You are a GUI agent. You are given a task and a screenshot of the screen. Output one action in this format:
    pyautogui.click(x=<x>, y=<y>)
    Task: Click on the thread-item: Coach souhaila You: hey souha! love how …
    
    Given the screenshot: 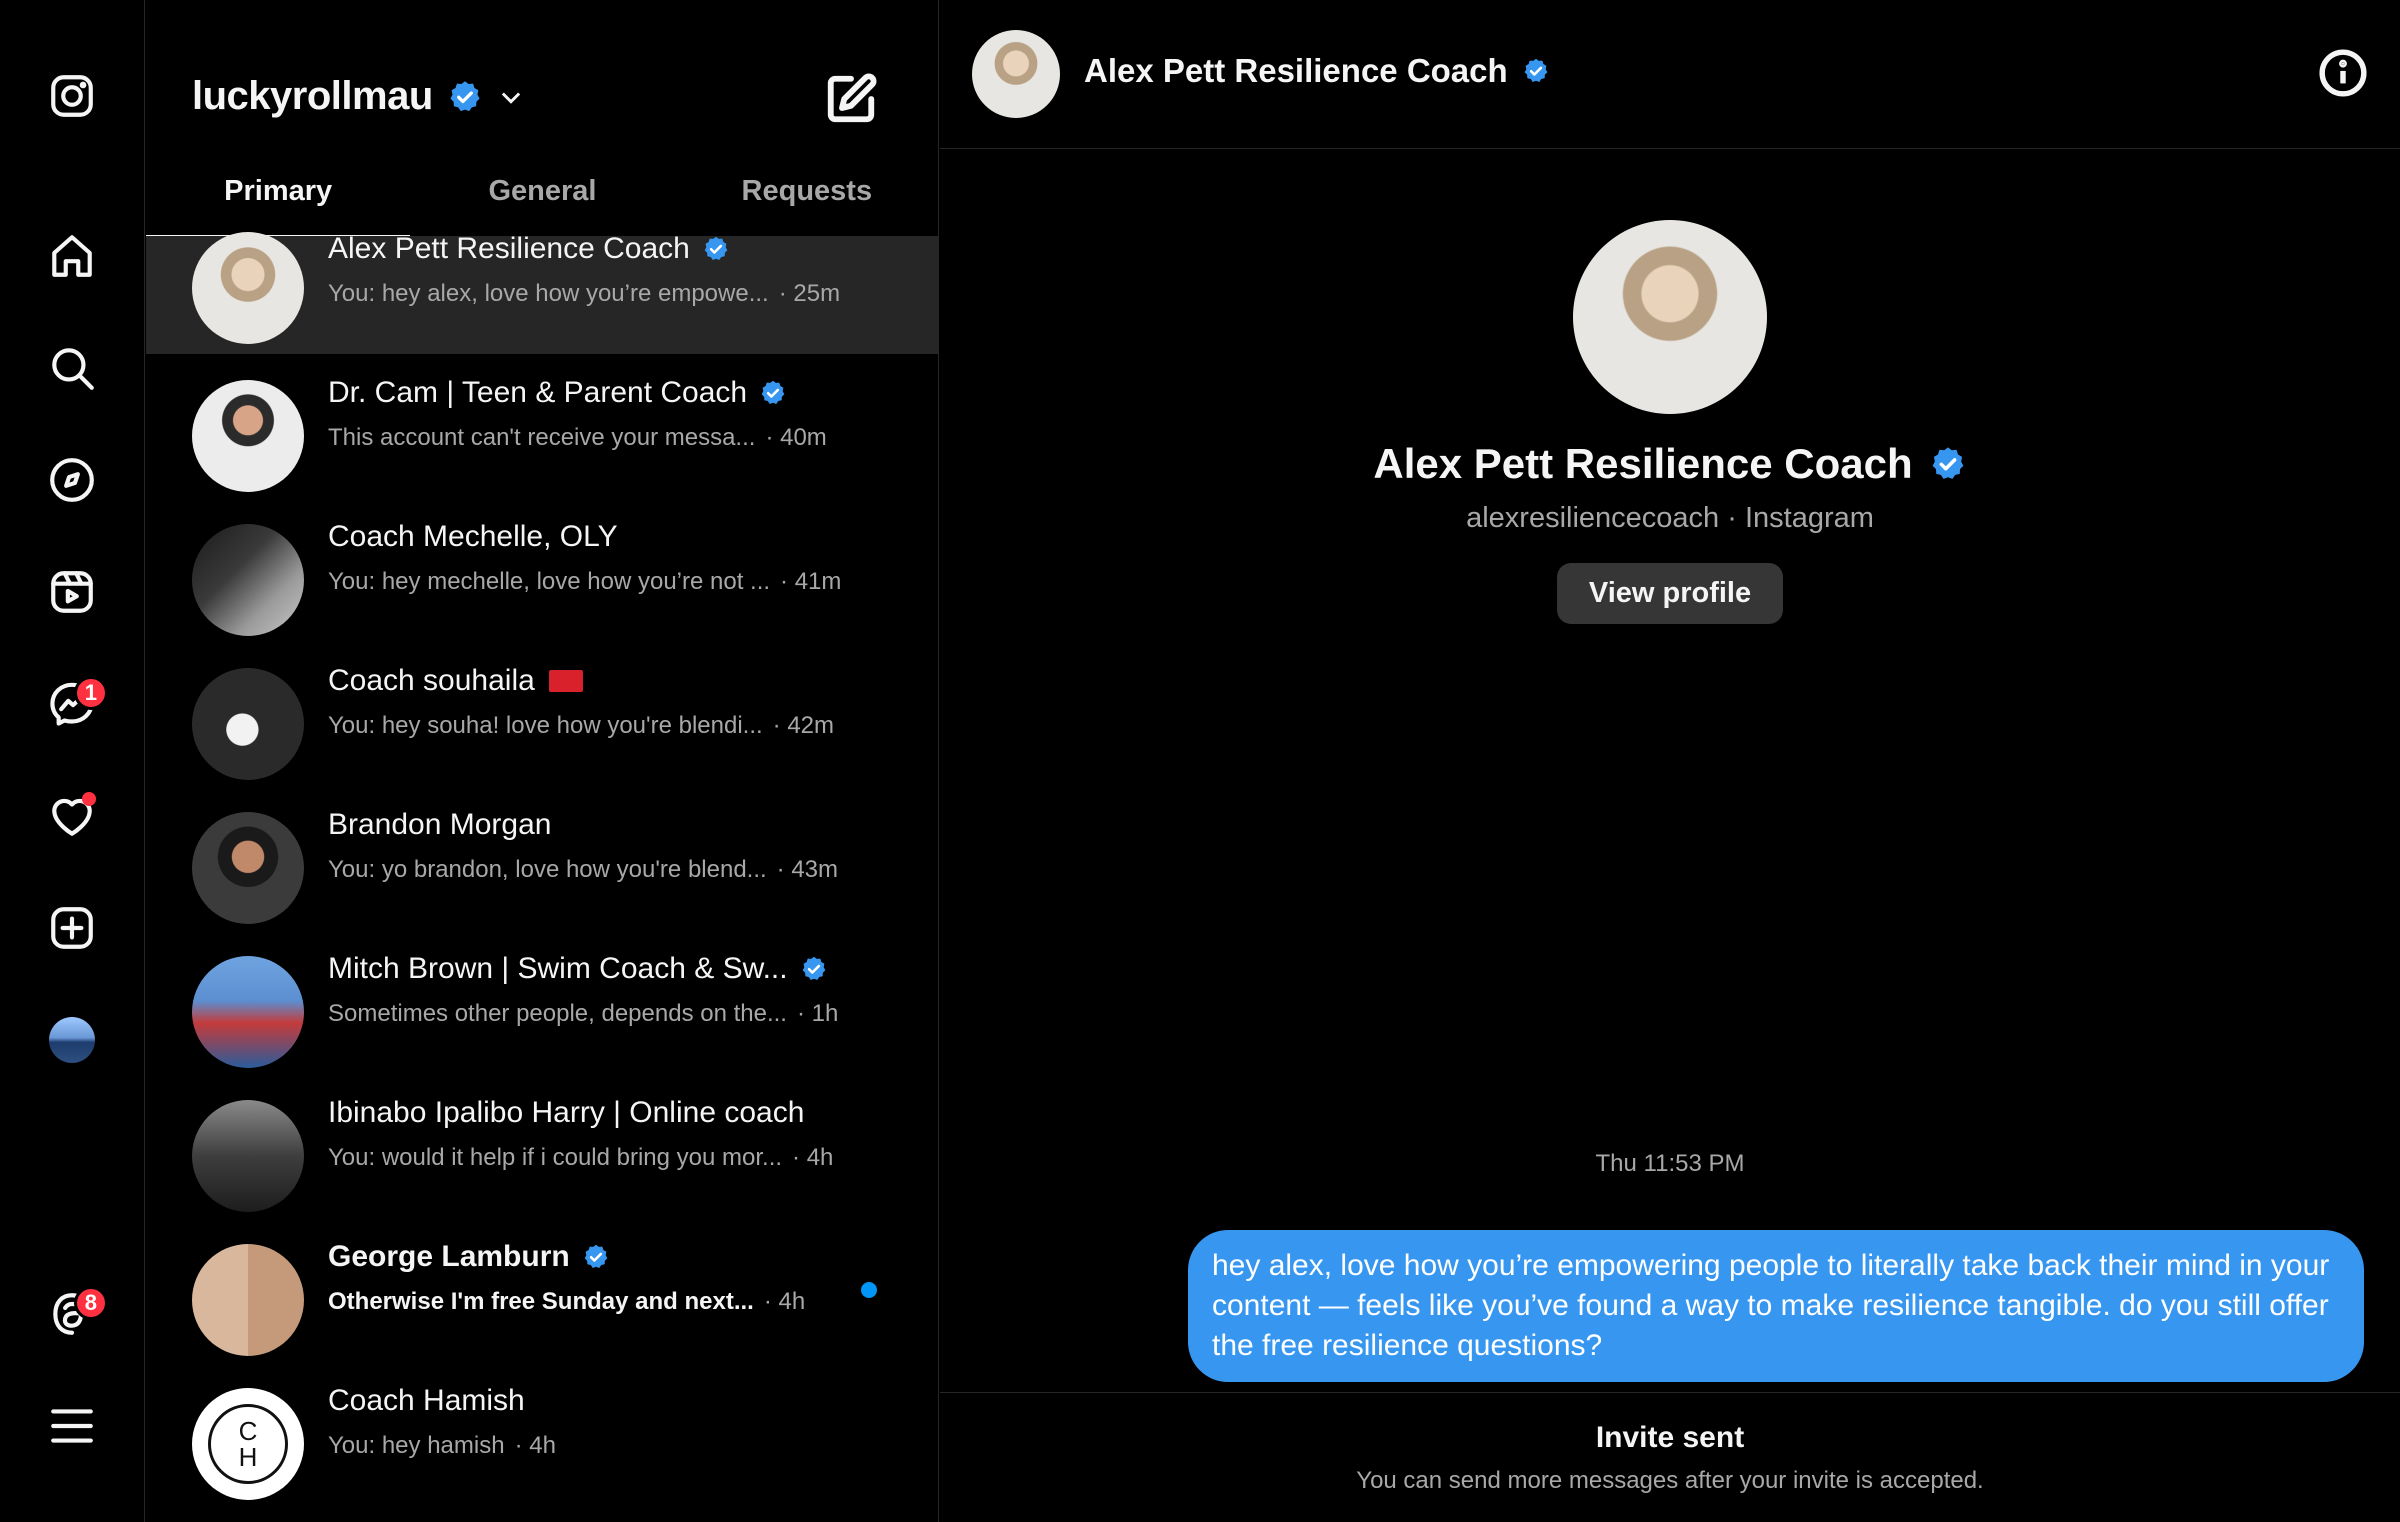 What is the action you would take?
    pyautogui.click(x=542, y=714)
    